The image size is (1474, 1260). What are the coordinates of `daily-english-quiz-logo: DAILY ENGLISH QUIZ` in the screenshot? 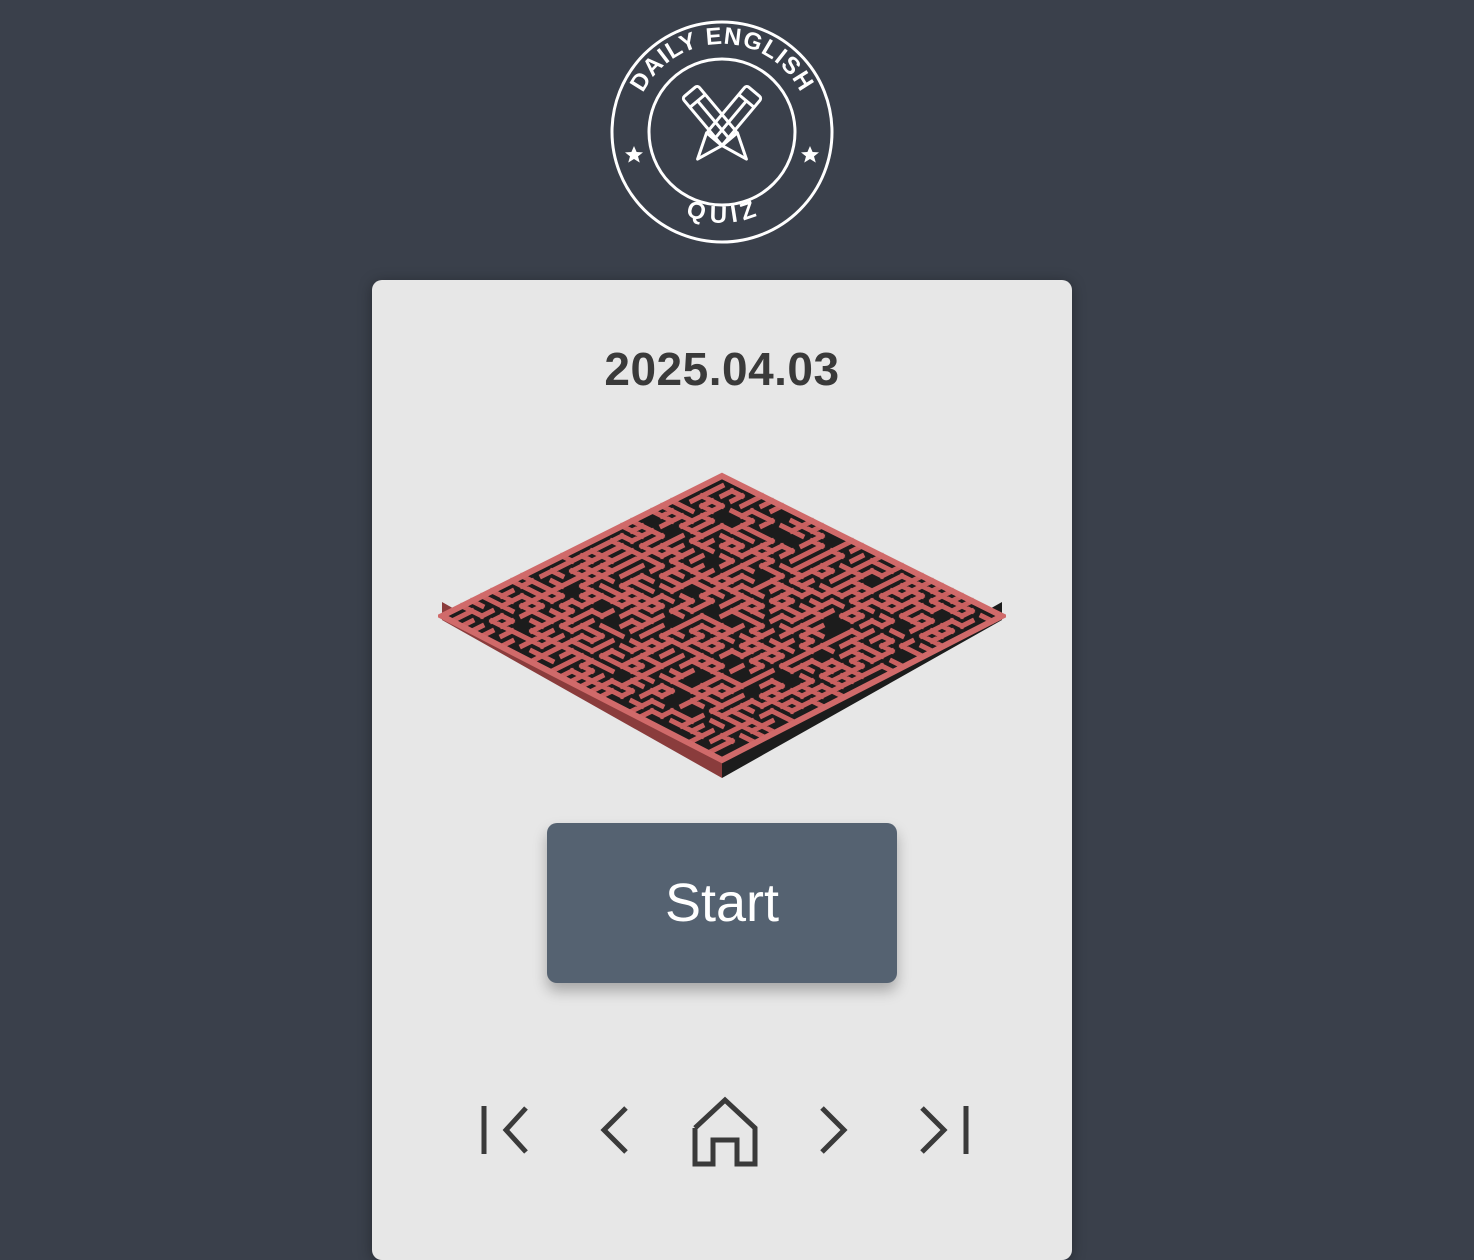 It's located at (722, 132).